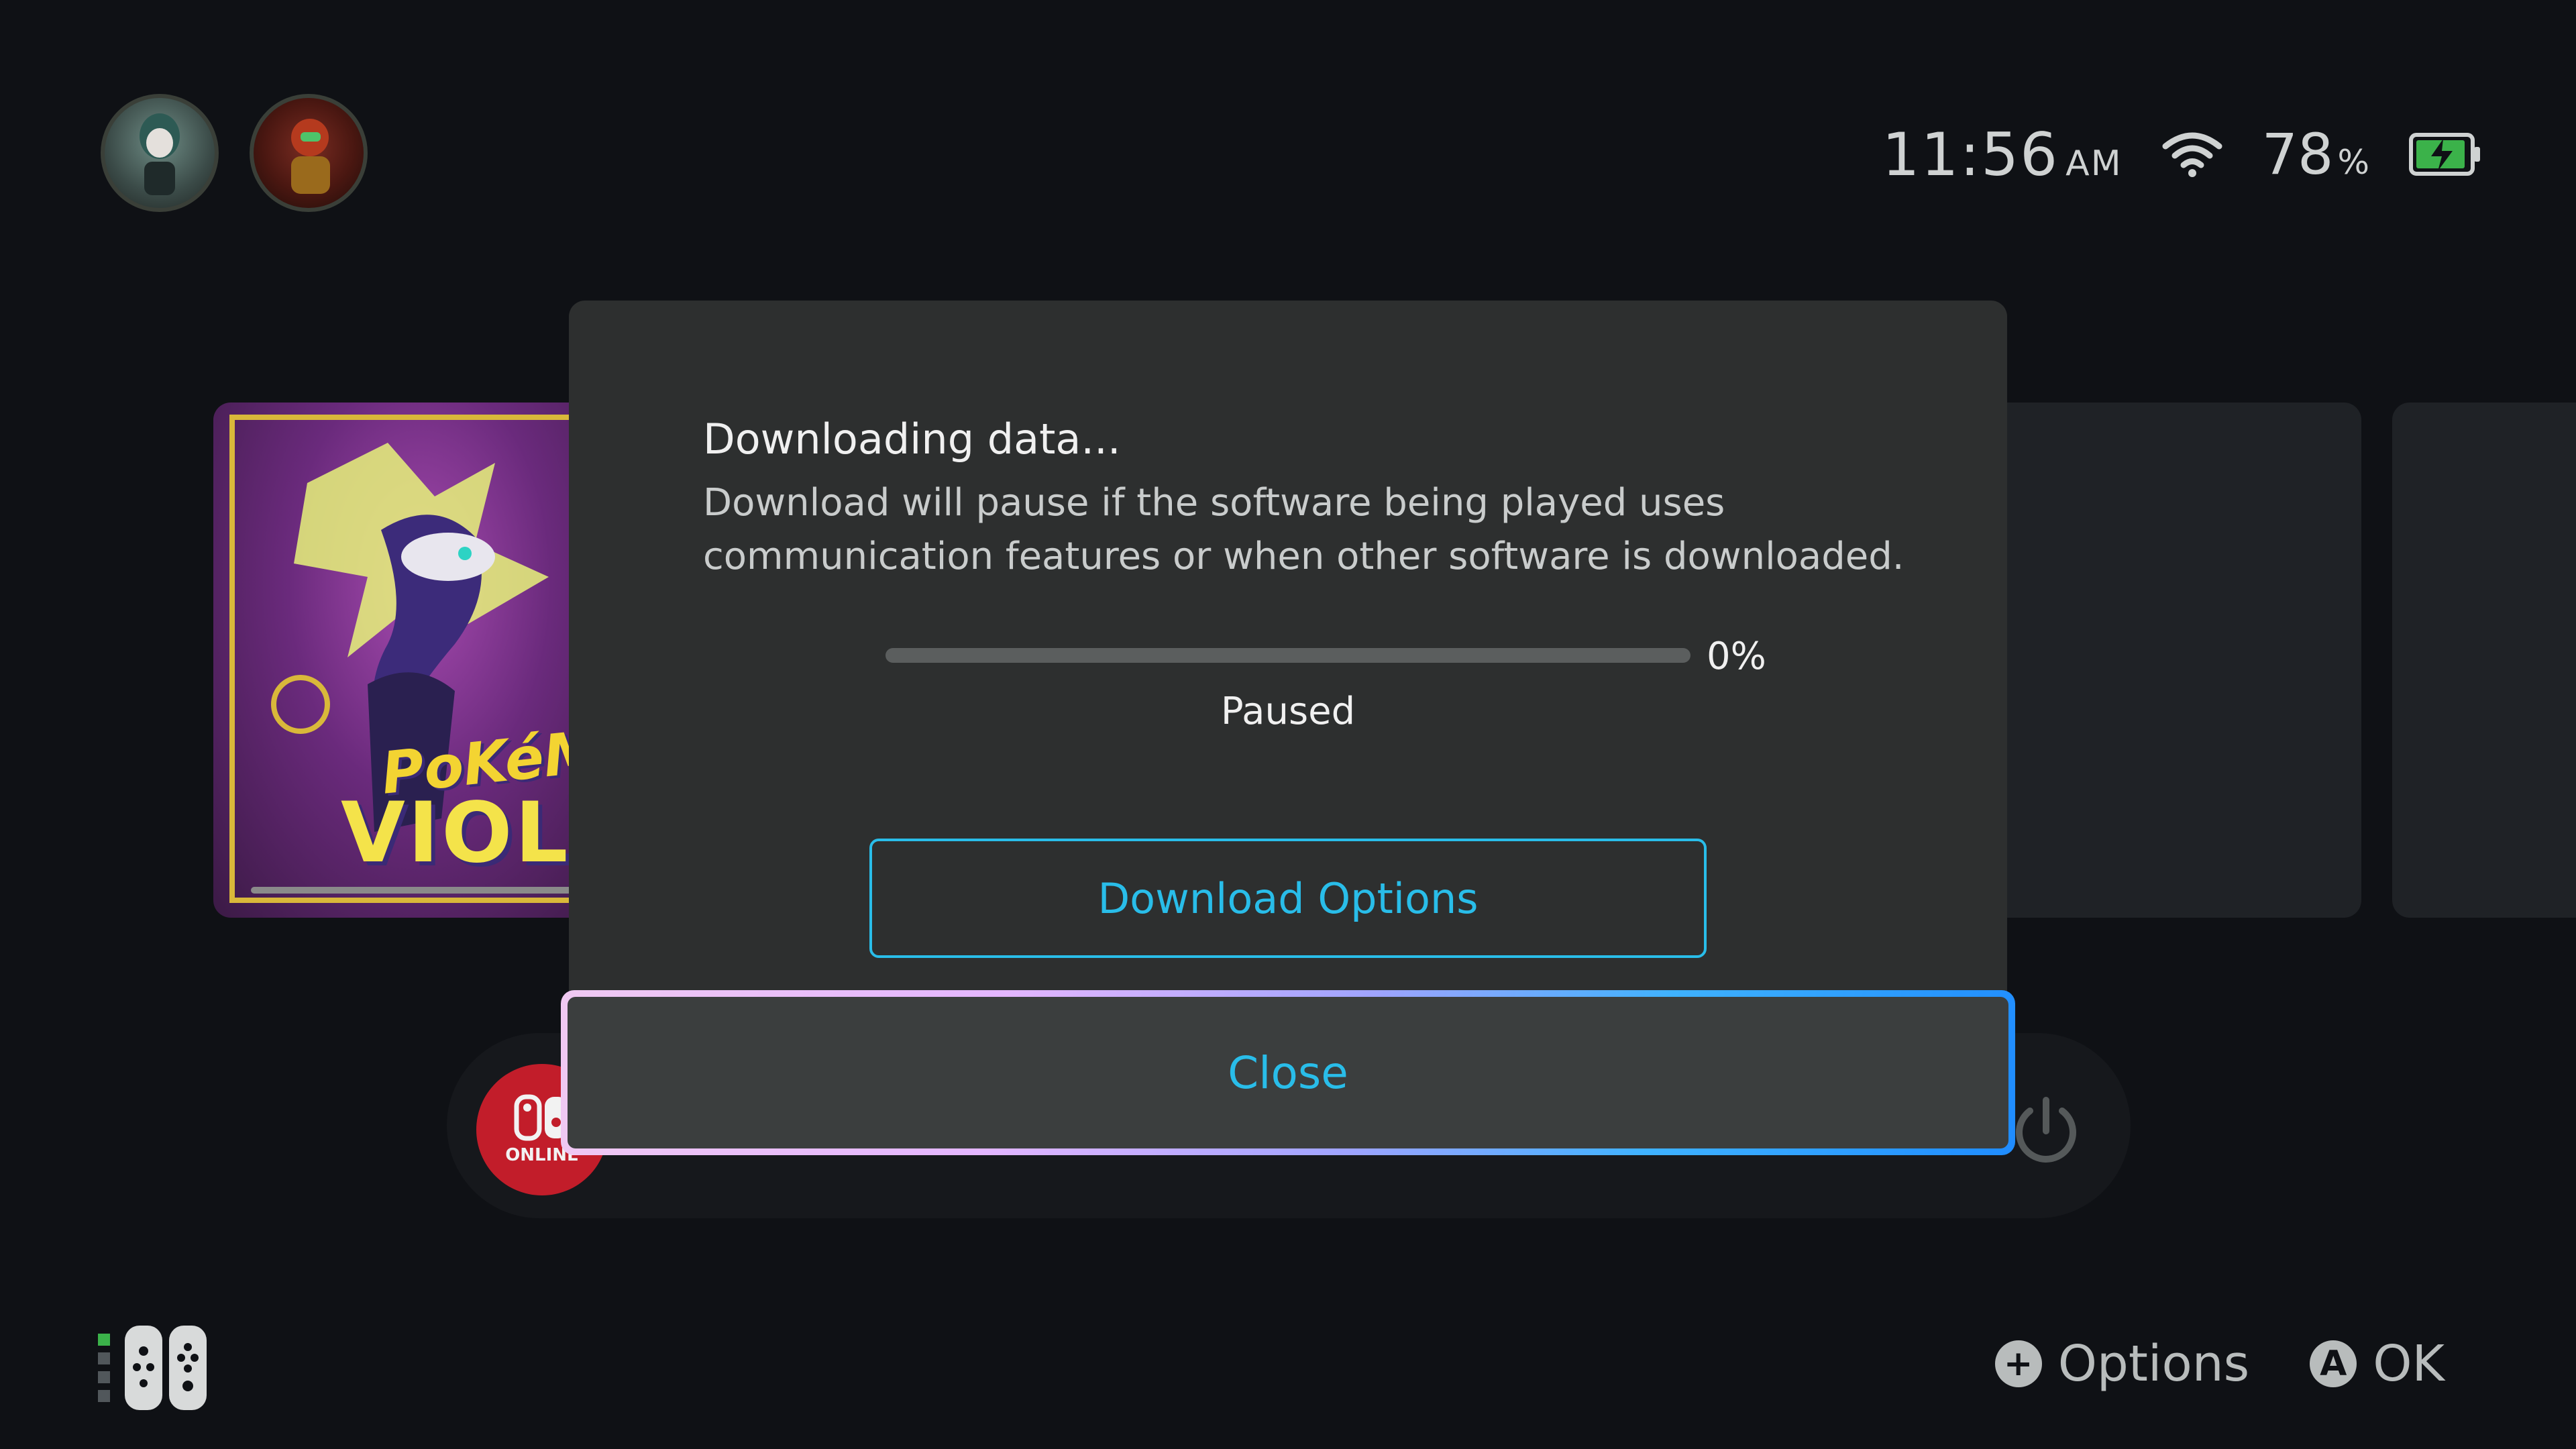 The image size is (2576, 1449). Describe the element at coordinates (412, 890) in the screenshot. I see `game-progress-bar` at that location.